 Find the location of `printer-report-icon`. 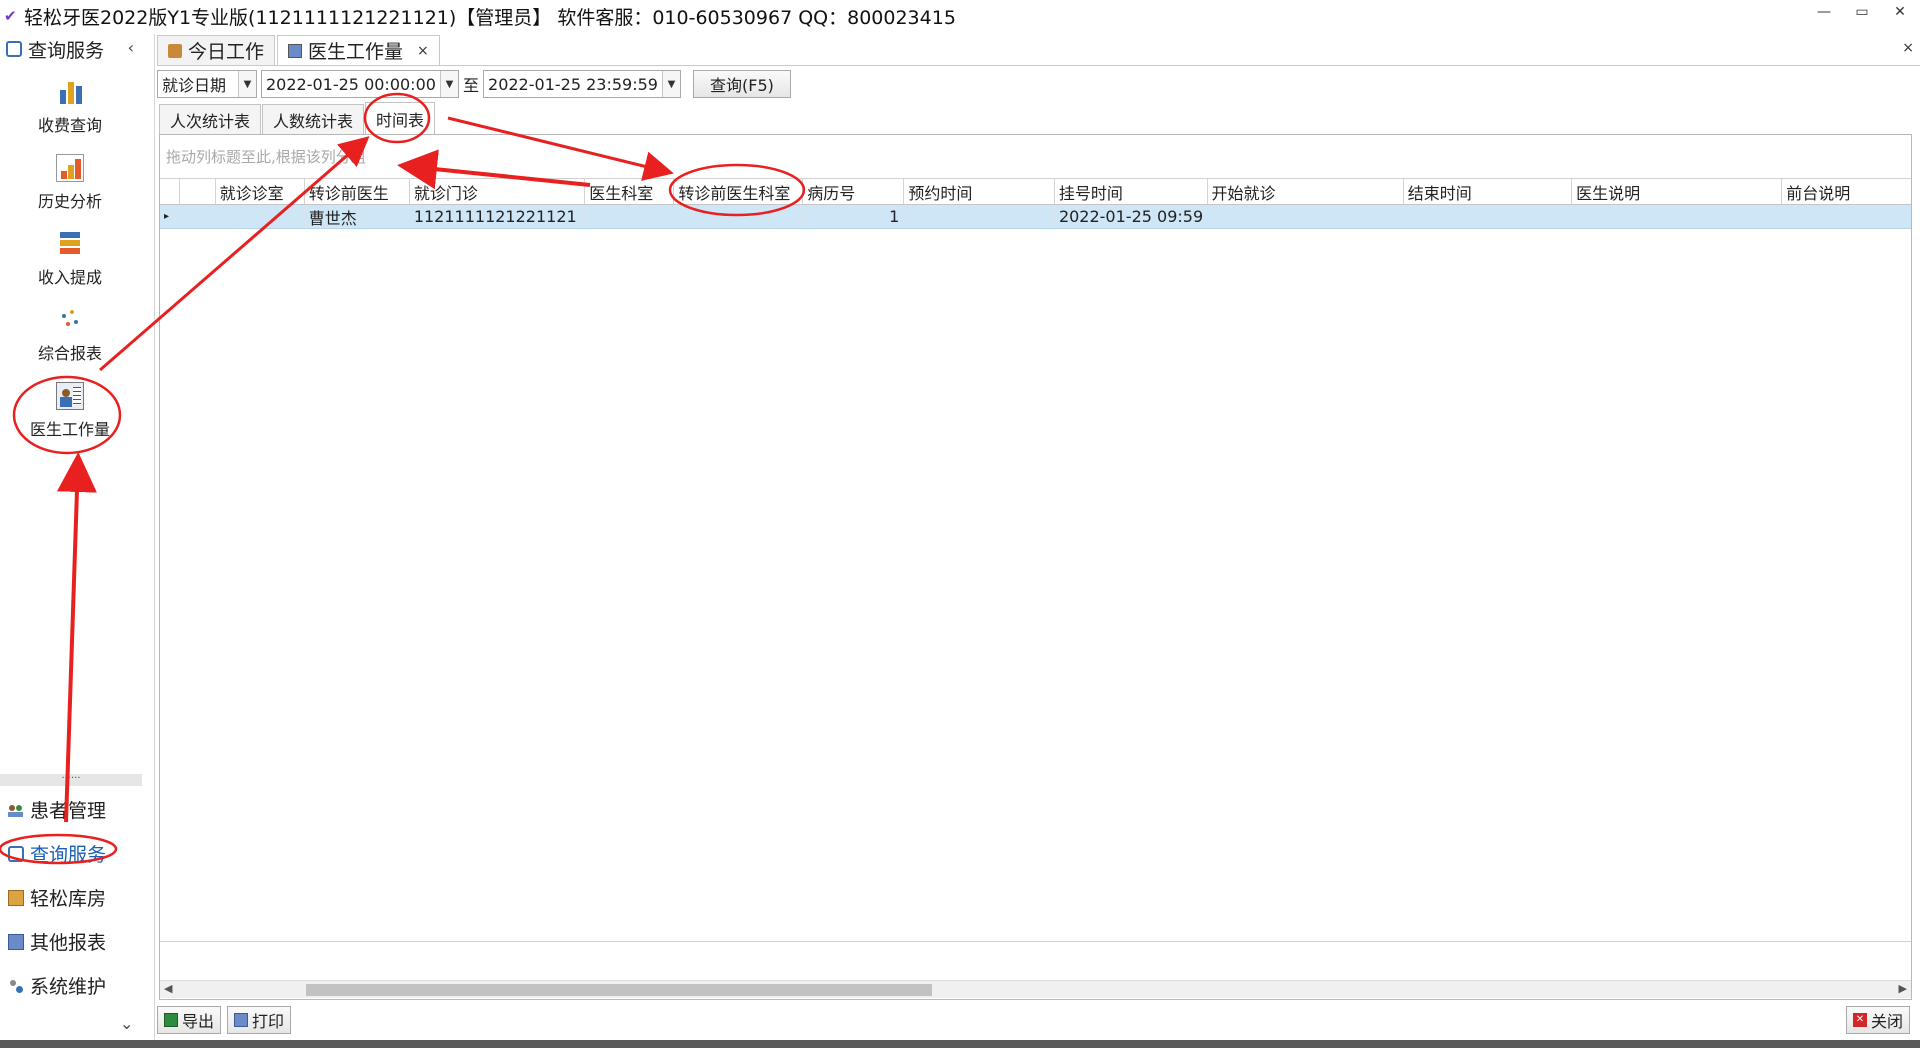

printer-report-icon is located at coordinates (16, 941).